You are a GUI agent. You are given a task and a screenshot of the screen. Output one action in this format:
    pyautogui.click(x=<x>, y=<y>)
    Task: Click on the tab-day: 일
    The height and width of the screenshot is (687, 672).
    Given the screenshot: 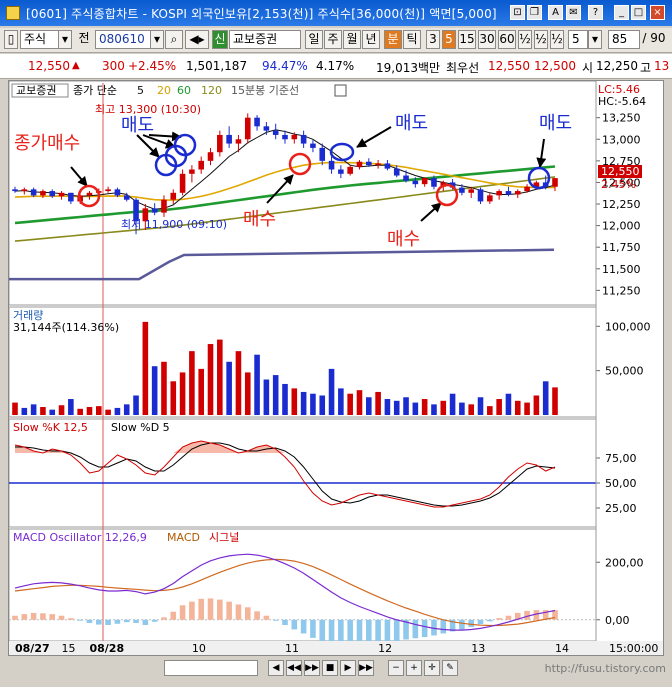 What is the action you would take?
    pyautogui.click(x=314, y=39)
    